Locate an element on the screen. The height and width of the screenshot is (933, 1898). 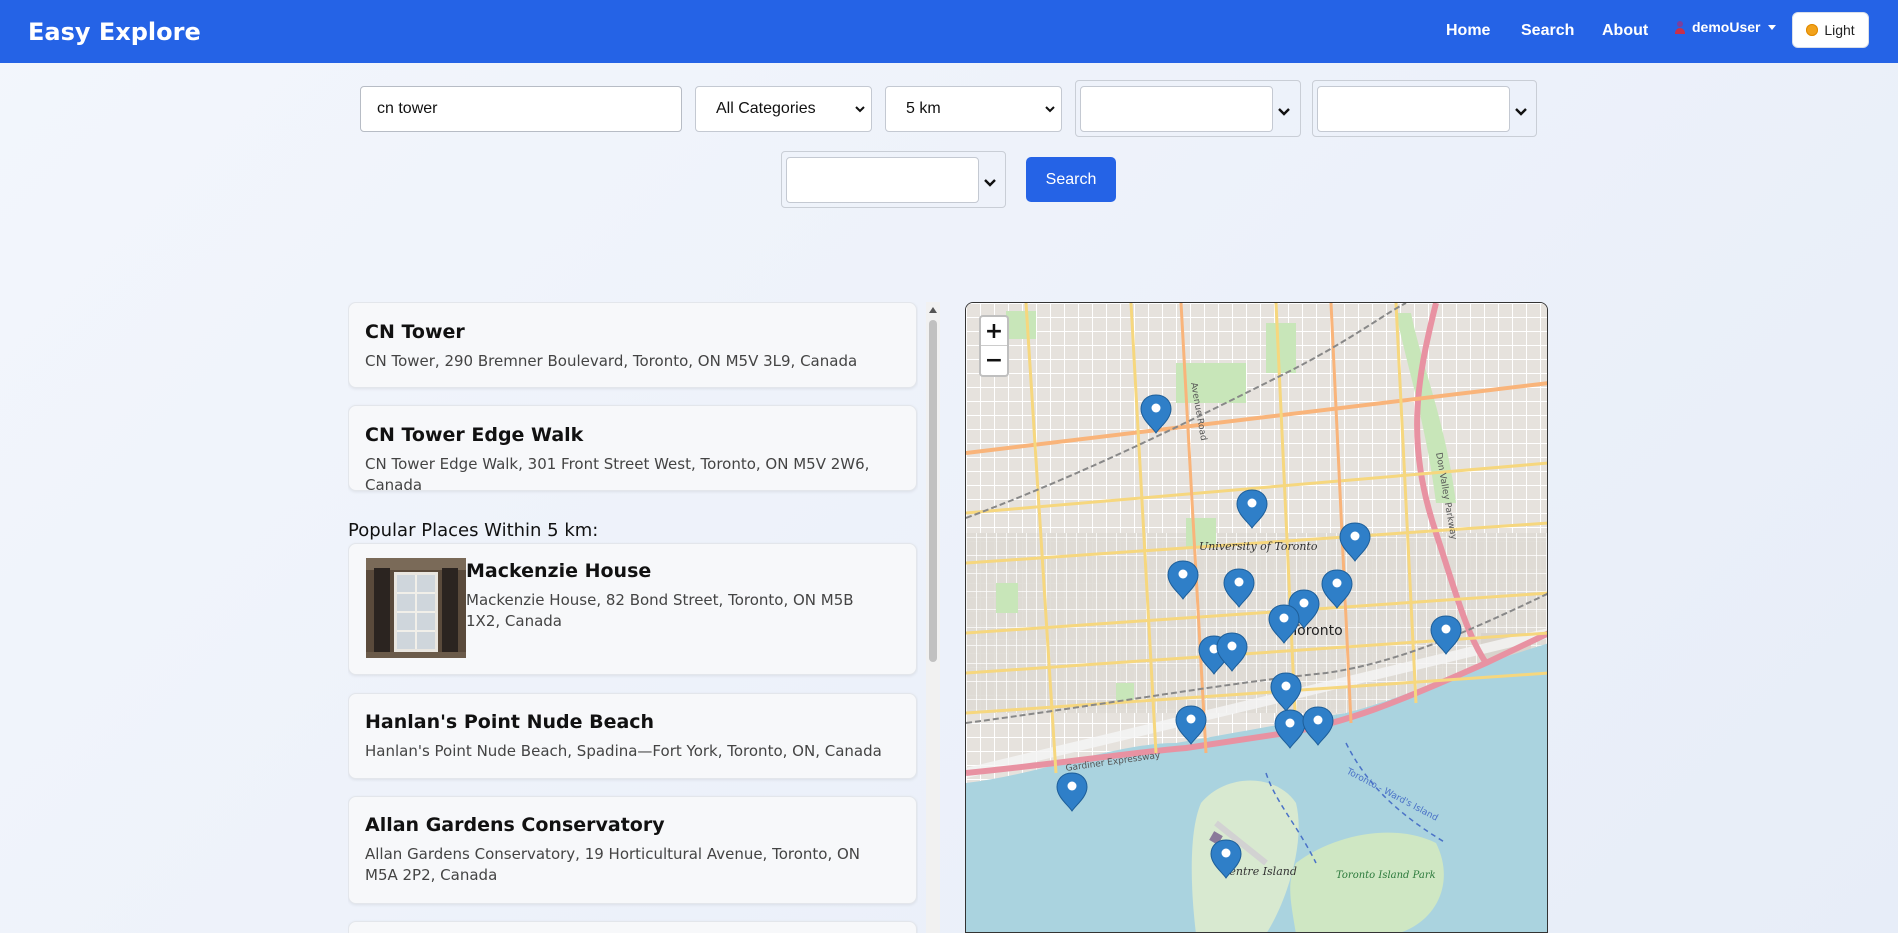
zoom-out-button: − is located at coordinates (994, 360).